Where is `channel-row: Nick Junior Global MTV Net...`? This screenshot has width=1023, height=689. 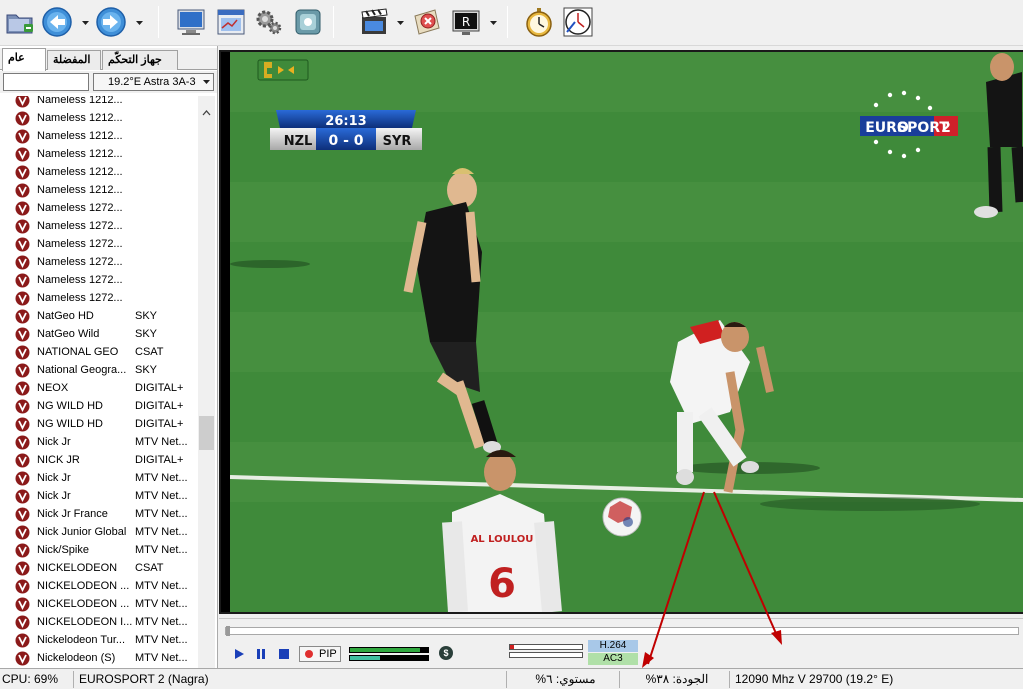
channel-row: Nick Junior Global MTV Net... is located at coordinates (99, 532).